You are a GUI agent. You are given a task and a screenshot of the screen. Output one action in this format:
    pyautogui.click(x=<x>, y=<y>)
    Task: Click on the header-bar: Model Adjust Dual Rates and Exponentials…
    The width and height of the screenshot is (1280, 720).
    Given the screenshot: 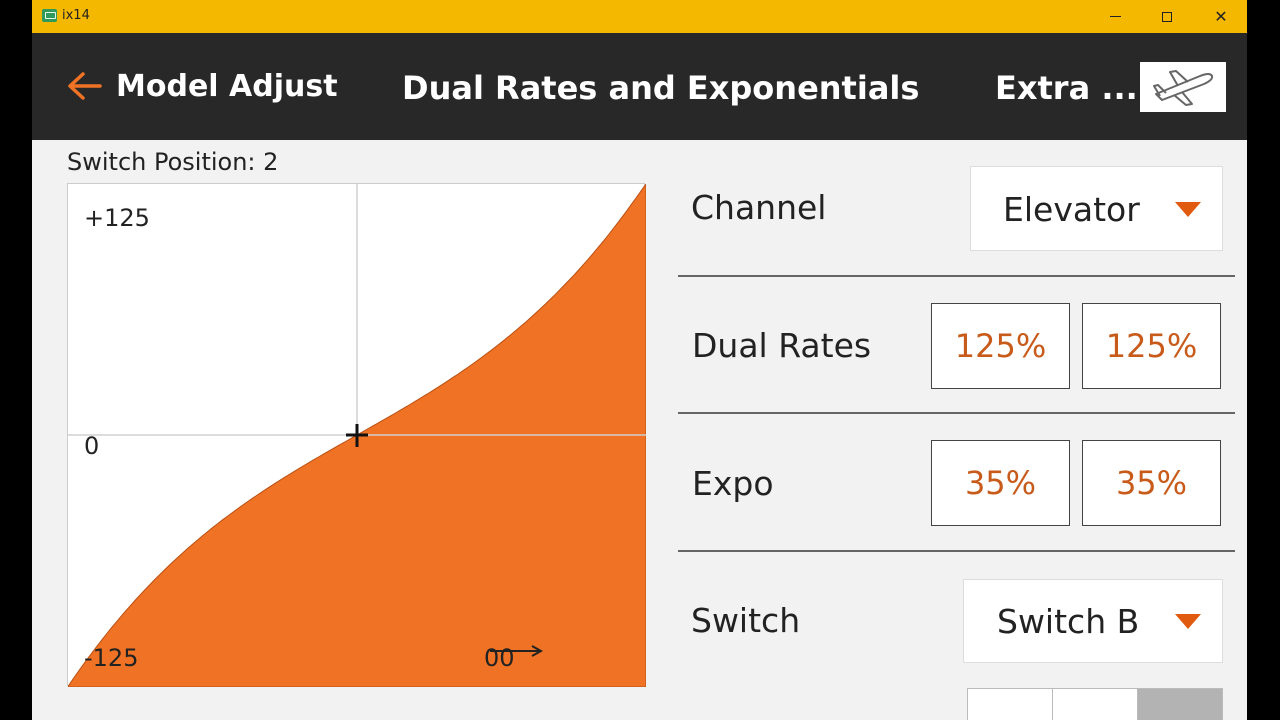 What is the action you would take?
    pyautogui.click(x=639, y=86)
    